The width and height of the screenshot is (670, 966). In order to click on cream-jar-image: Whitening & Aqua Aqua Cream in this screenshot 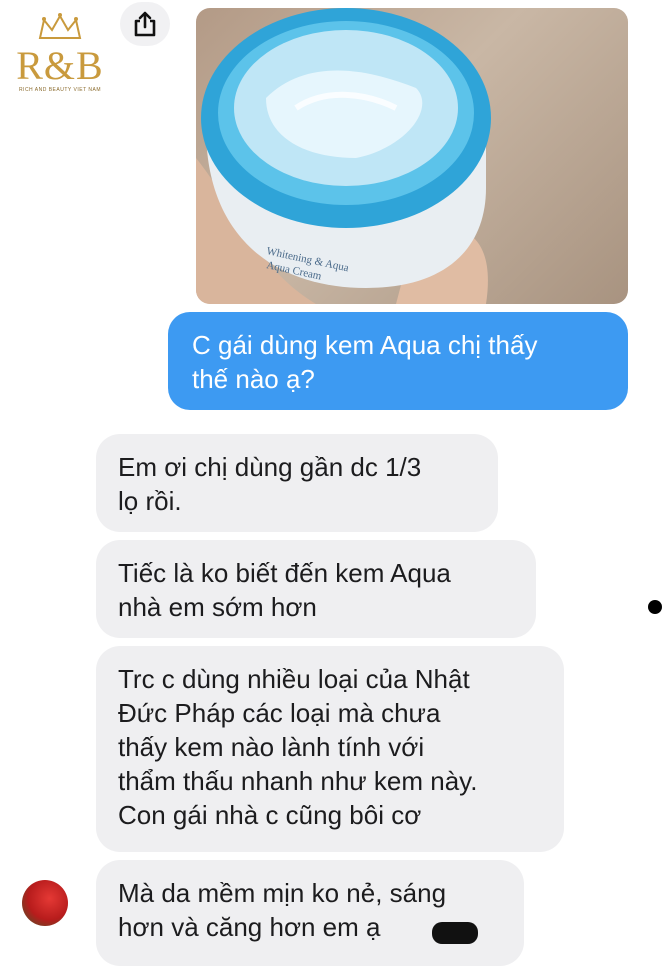, I will do `click(343, 156)`.